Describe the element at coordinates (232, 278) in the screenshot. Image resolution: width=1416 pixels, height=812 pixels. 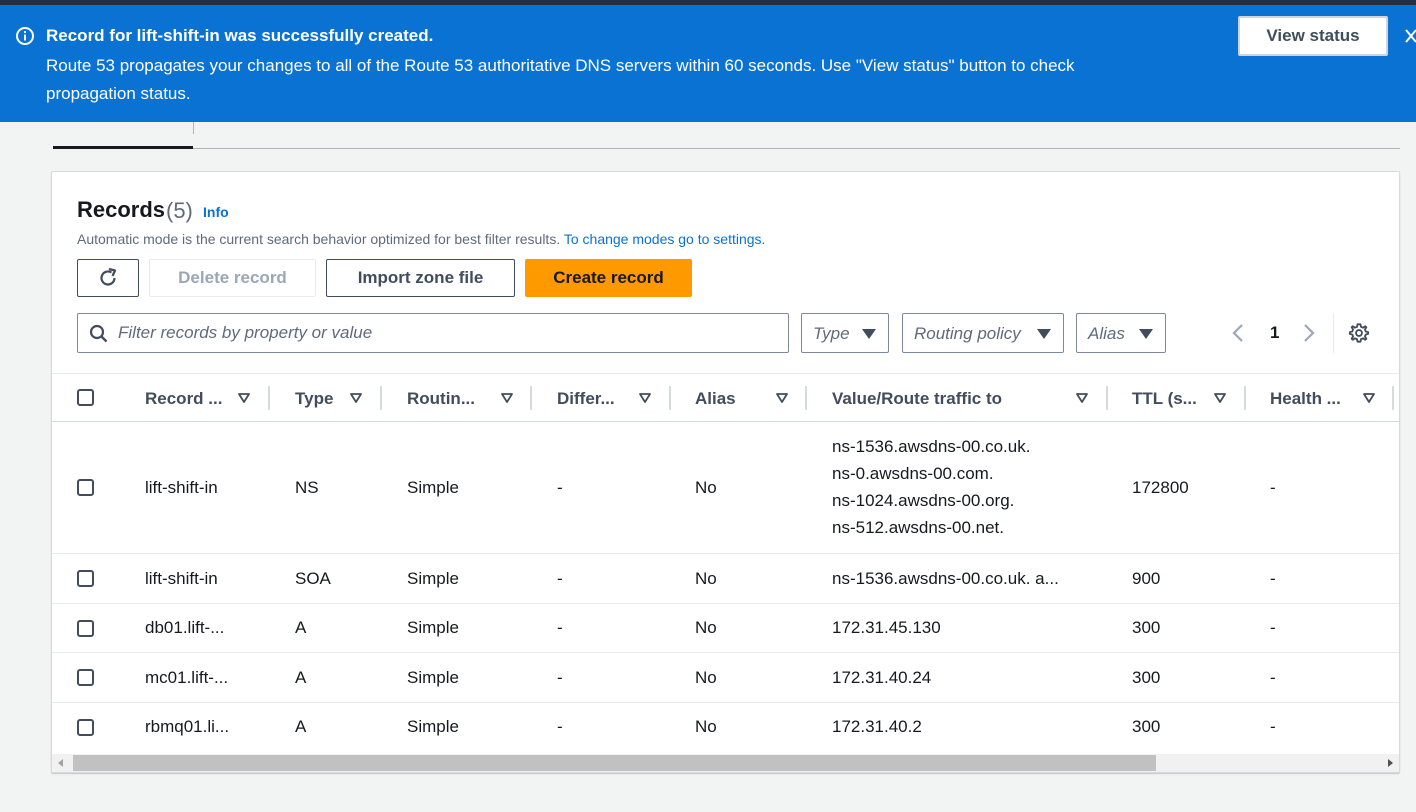
I see `delete-record-button: Delete record` at that location.